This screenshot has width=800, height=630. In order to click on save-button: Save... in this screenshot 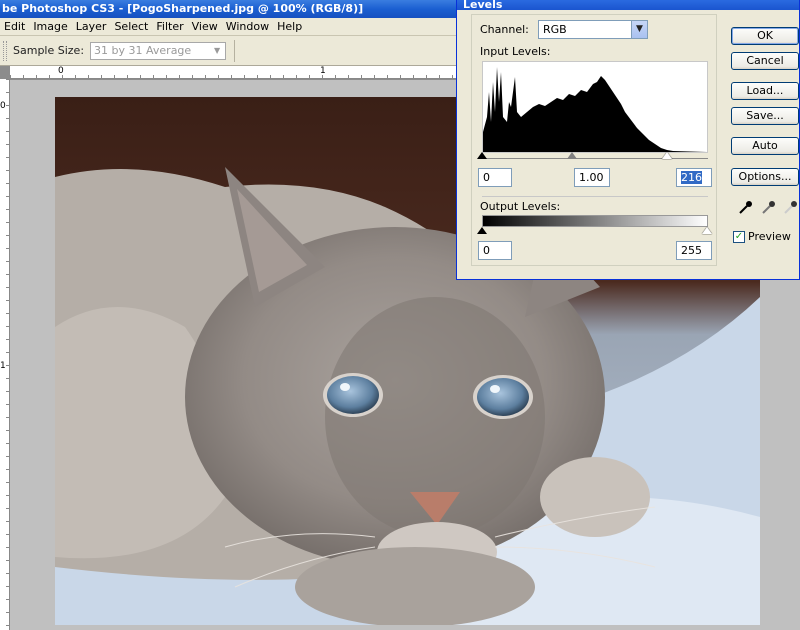, I will do `click(765, 116)`.